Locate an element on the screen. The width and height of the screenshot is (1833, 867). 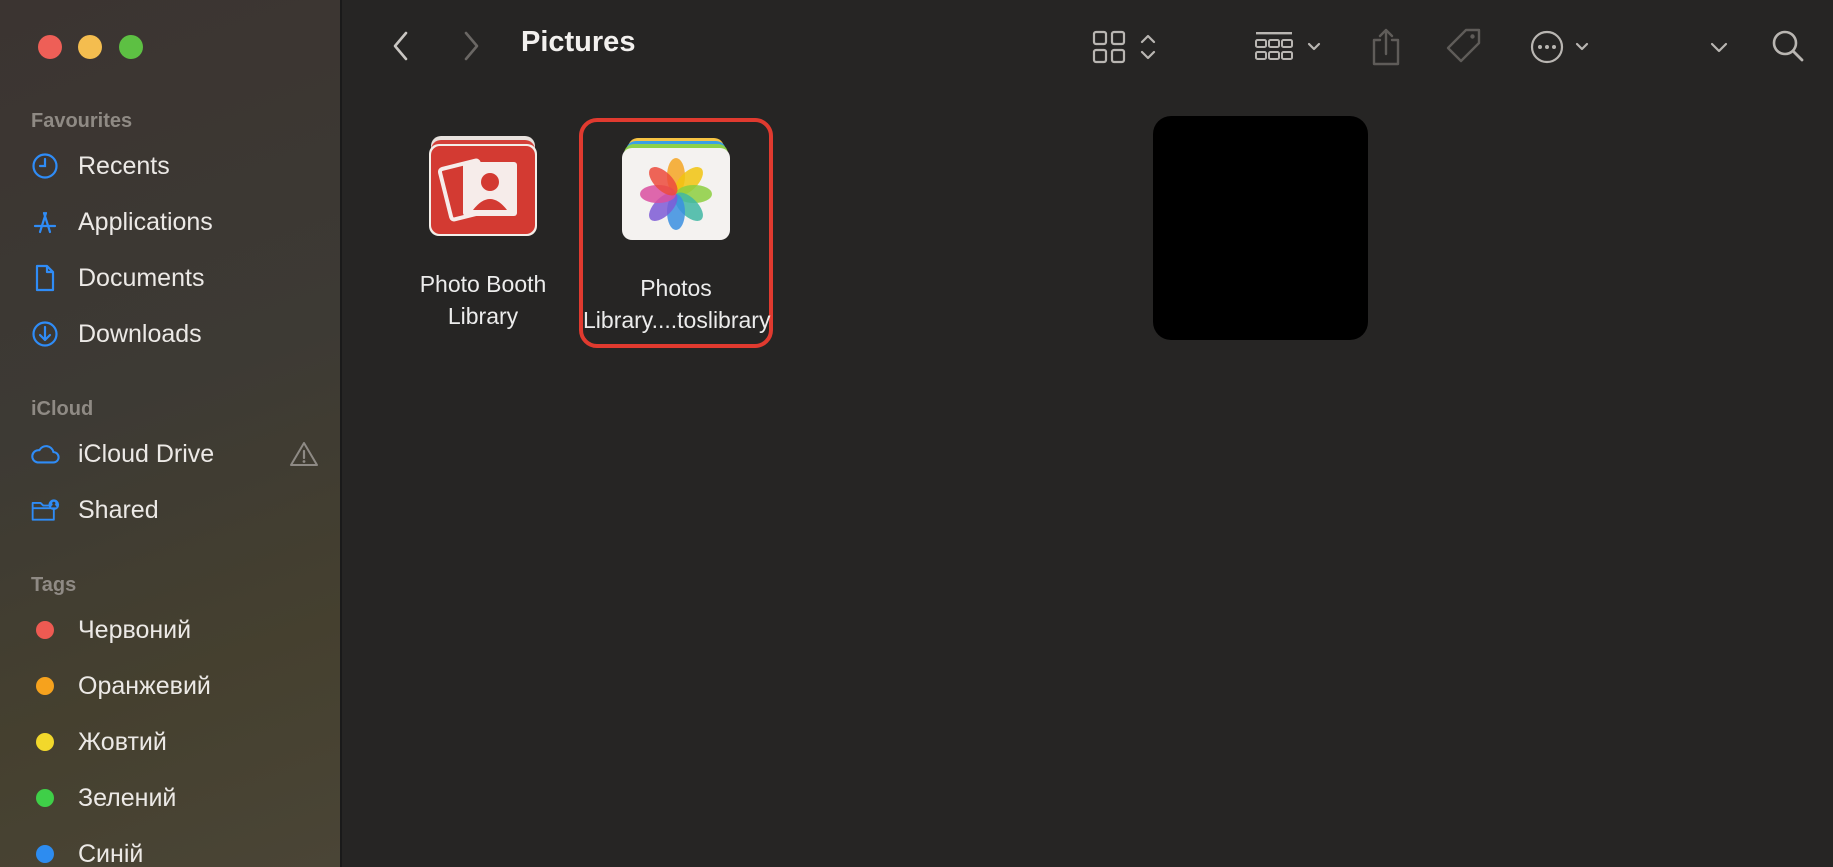
sidebar-item-label: Documents is located at coordinates (141, 277).